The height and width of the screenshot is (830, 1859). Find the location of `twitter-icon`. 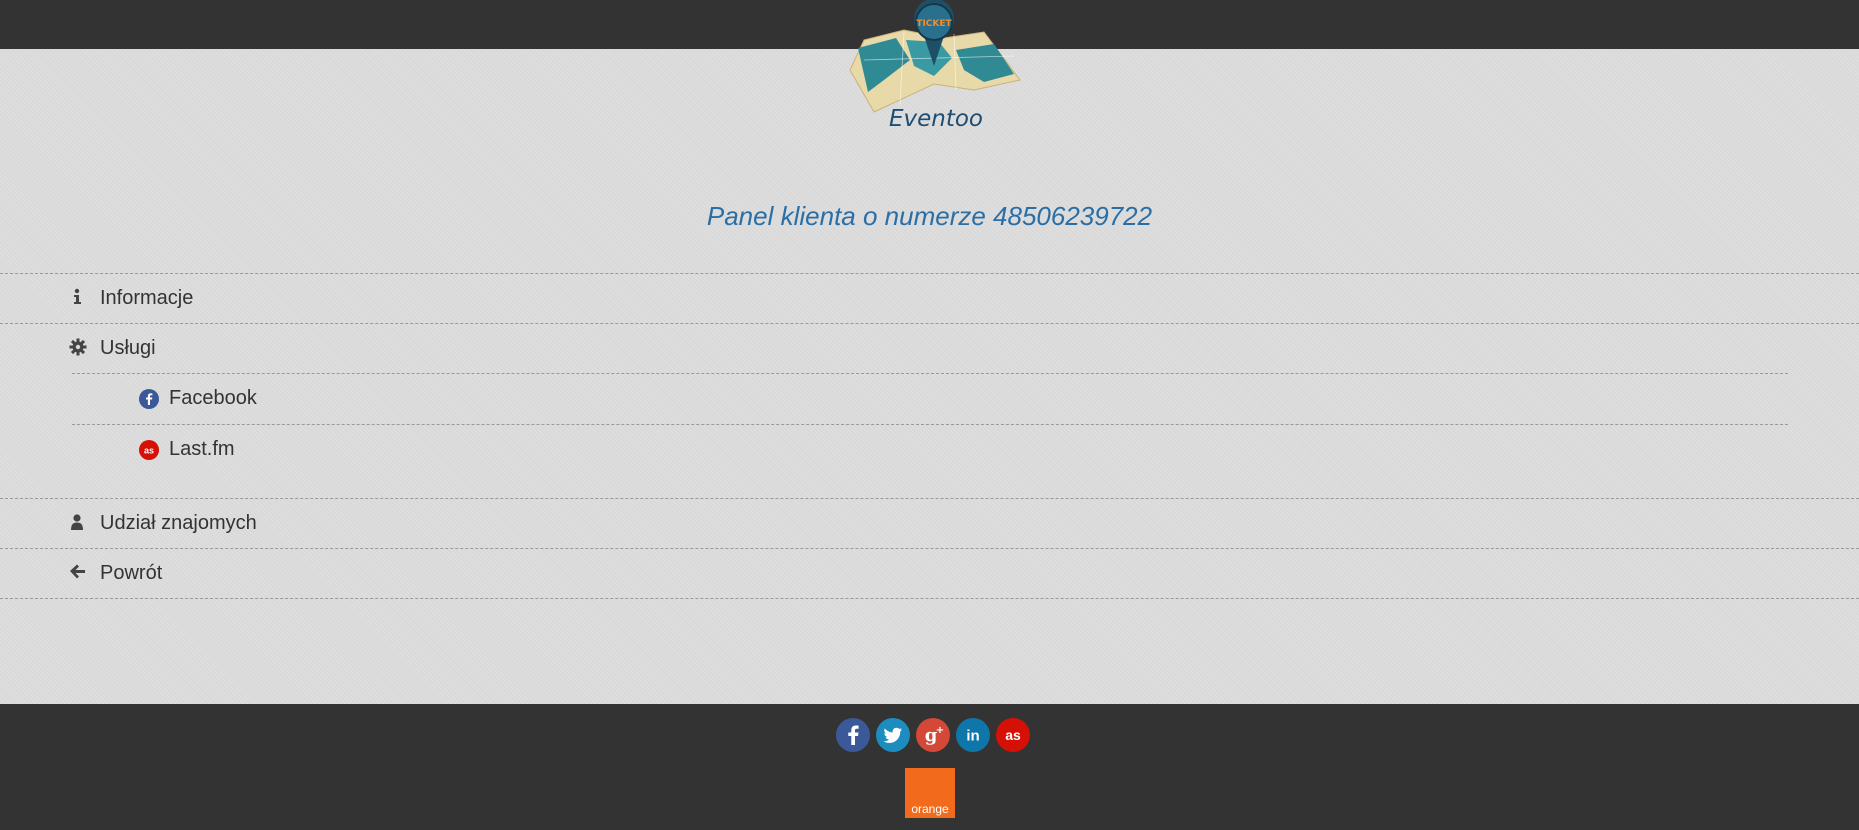

twitter-icon is located at coordinates (893, 735).